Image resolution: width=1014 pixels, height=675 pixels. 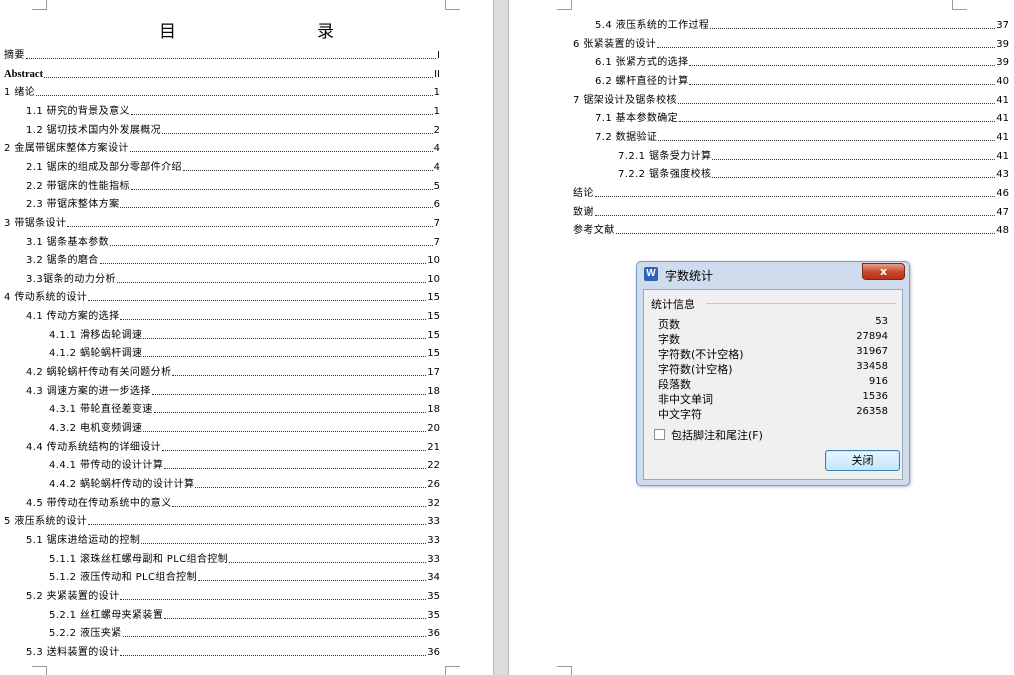 I want to click on toc-entry: 5.2 夹紧装置的设计 35, so click(x=233, y=595).